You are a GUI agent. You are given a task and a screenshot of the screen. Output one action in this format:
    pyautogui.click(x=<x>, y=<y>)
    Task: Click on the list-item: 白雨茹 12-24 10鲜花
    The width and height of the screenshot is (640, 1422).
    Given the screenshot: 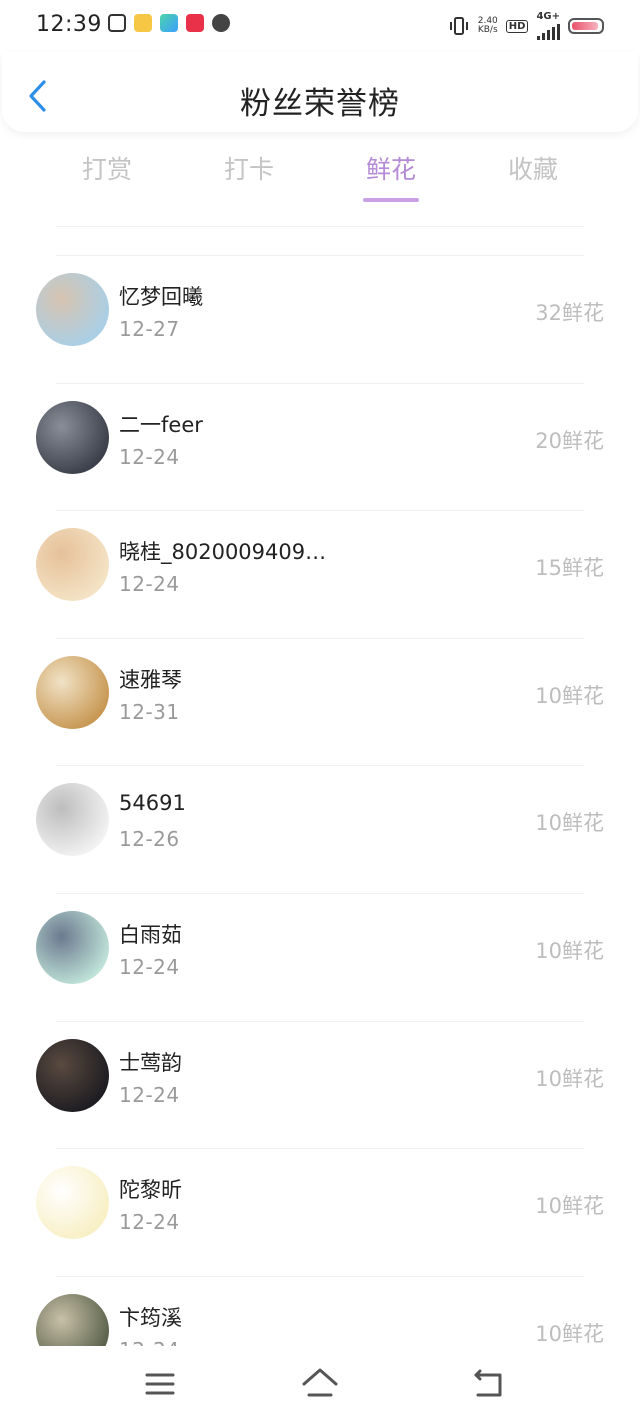 What is the action you would take?
    pyautogui.click(x=320, y=957)
    